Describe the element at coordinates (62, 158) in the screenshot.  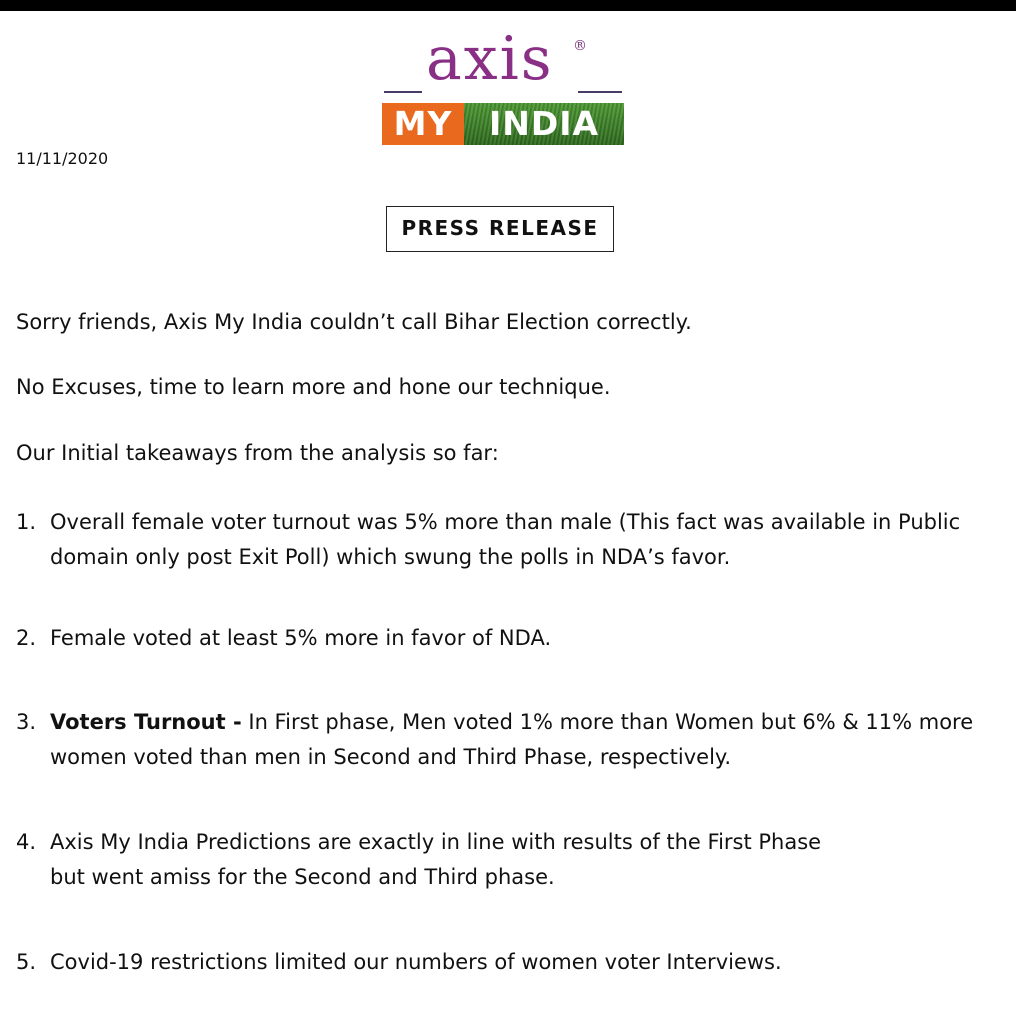
I see `release-date: 11/11/2020` at that location.